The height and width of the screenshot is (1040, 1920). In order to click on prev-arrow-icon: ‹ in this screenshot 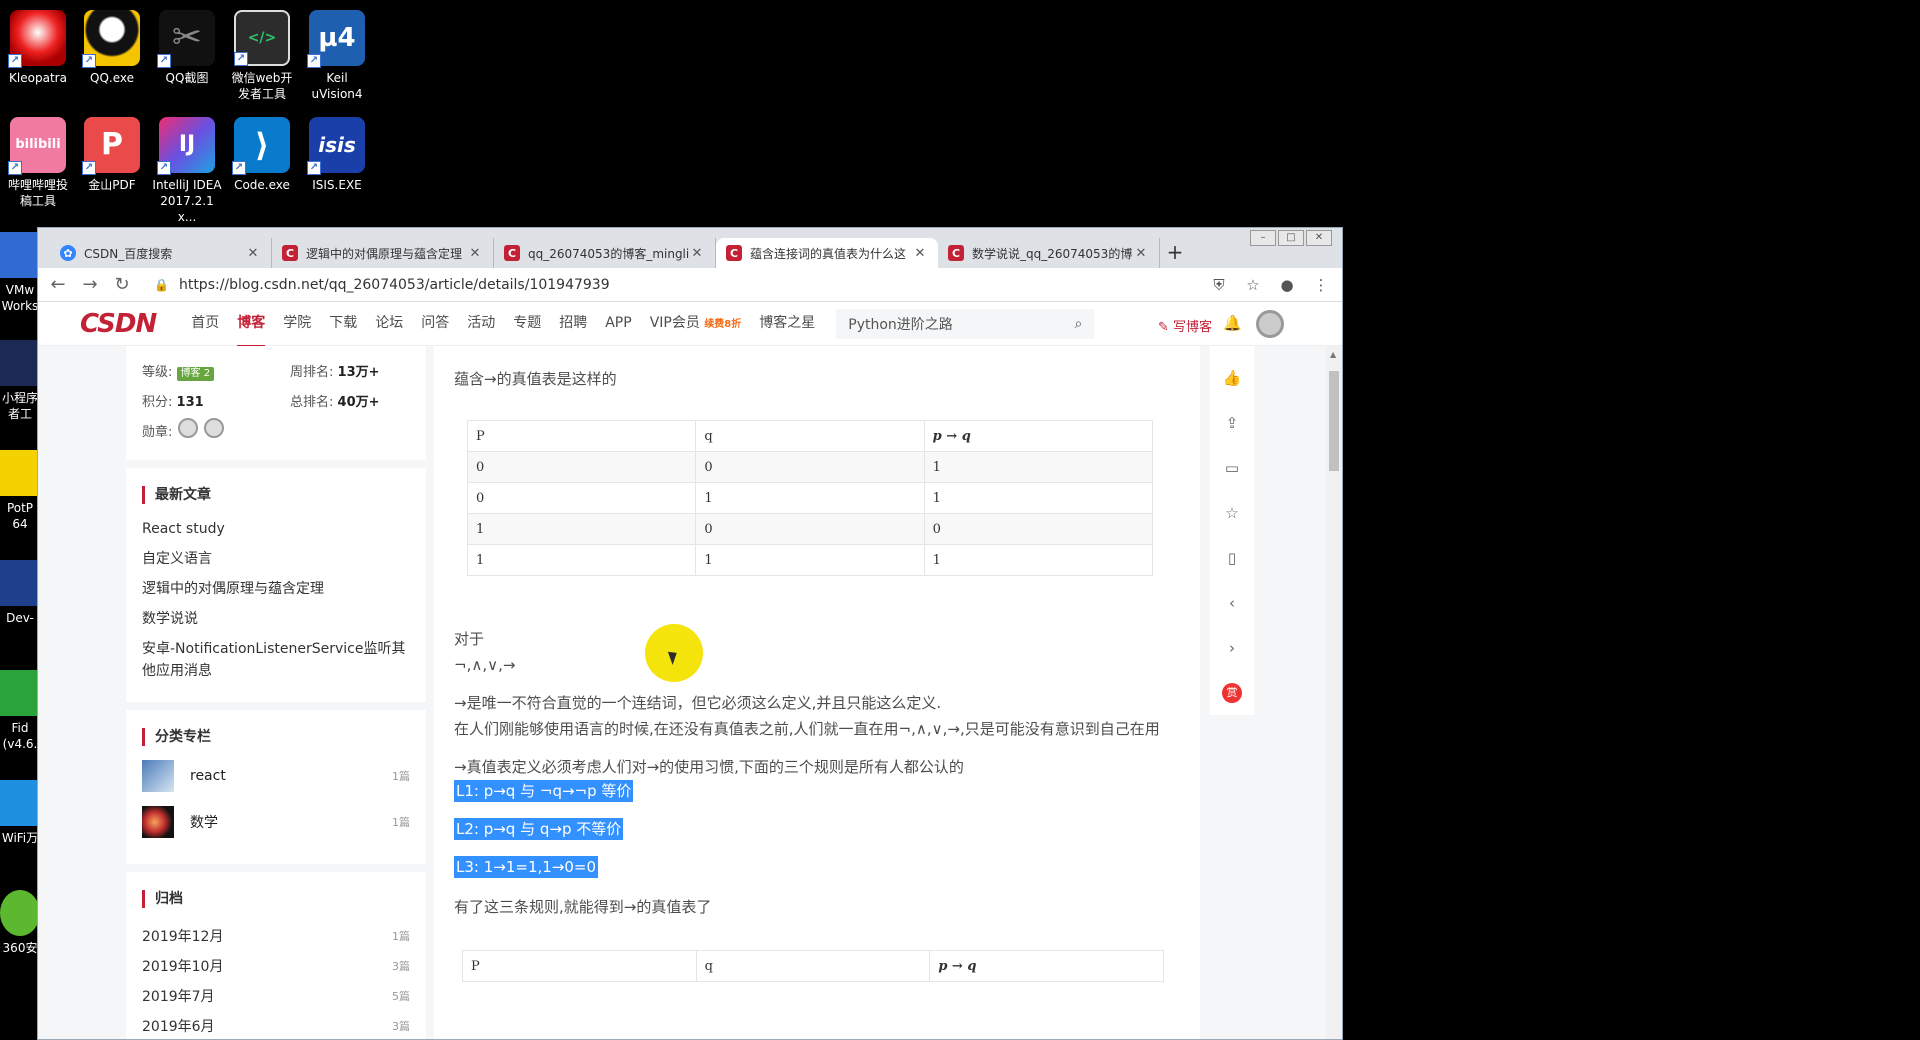, I will do `click(1232, 603)`.